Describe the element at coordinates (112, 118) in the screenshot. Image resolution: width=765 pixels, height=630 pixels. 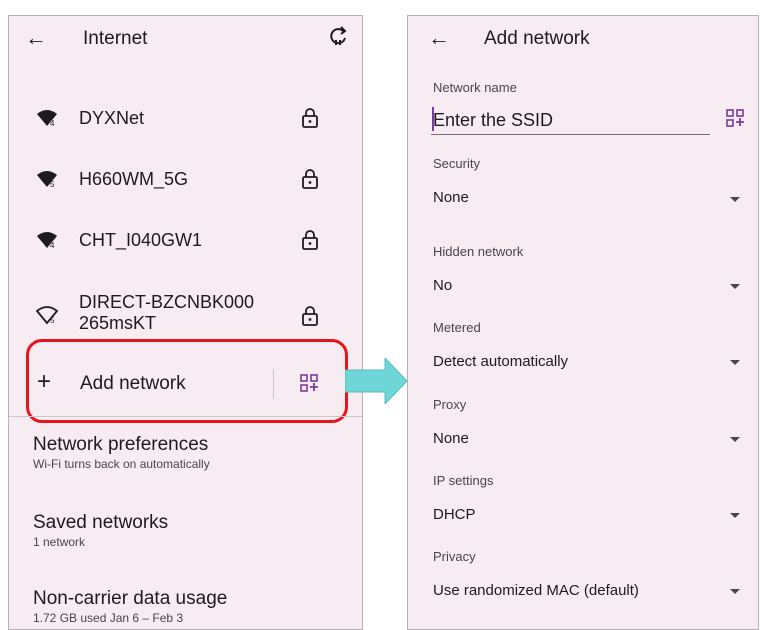
I see `network-ssid: DYXNet` at that location.